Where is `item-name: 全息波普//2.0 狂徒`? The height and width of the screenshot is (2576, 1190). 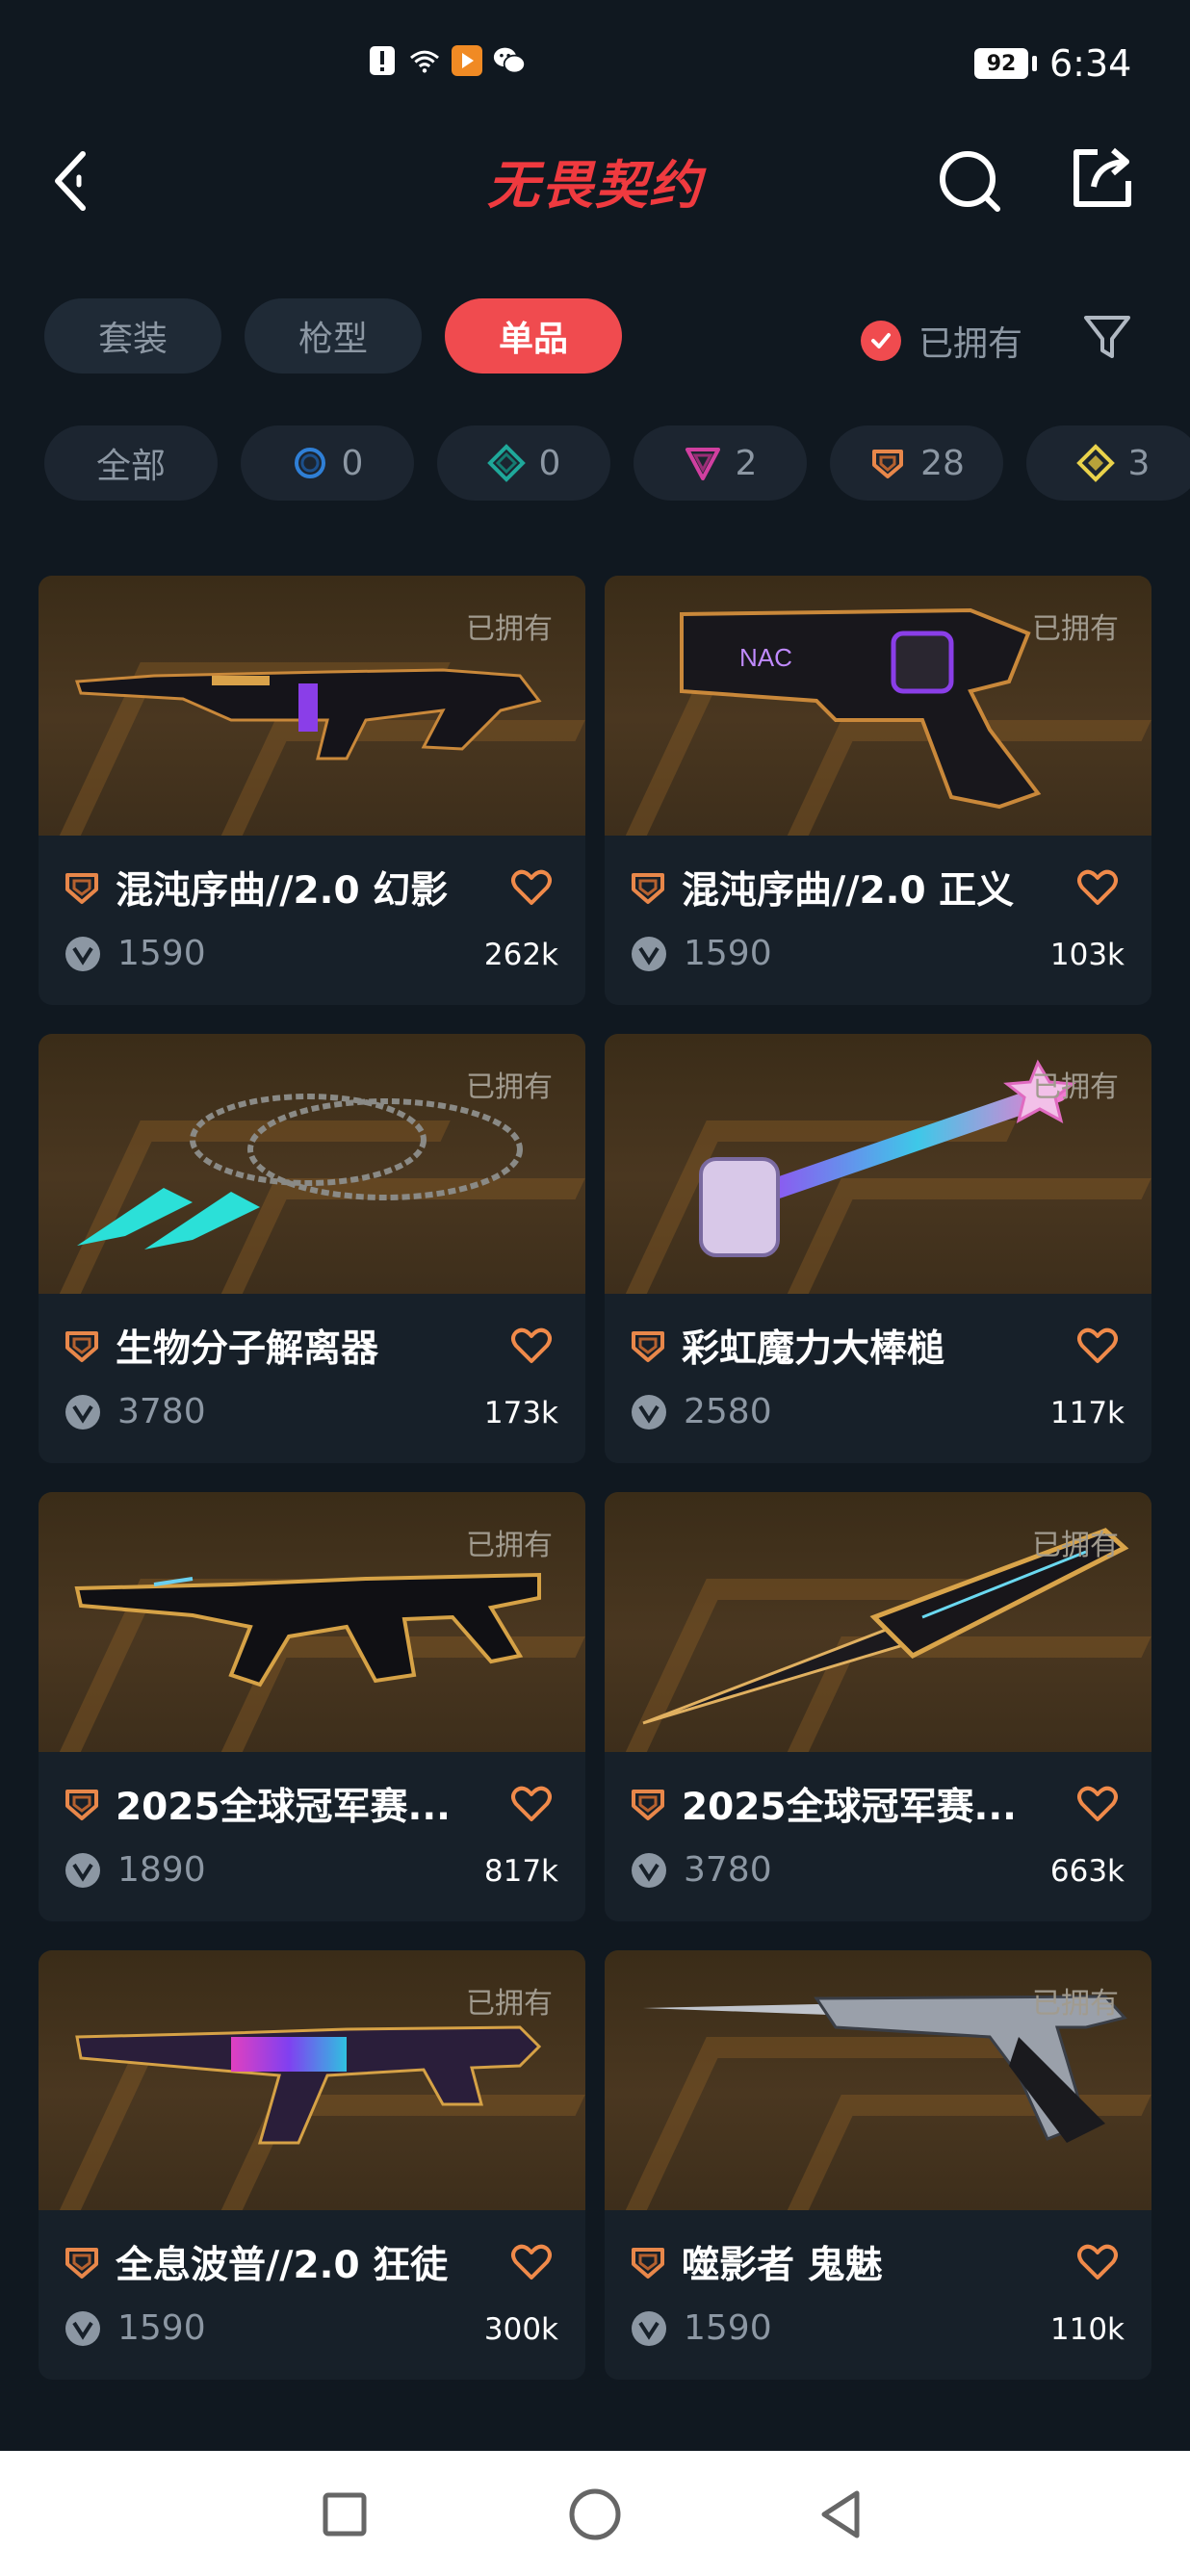 item-name: 全息波普//2.0 狂徒 is located at coordinates (283, 2266).